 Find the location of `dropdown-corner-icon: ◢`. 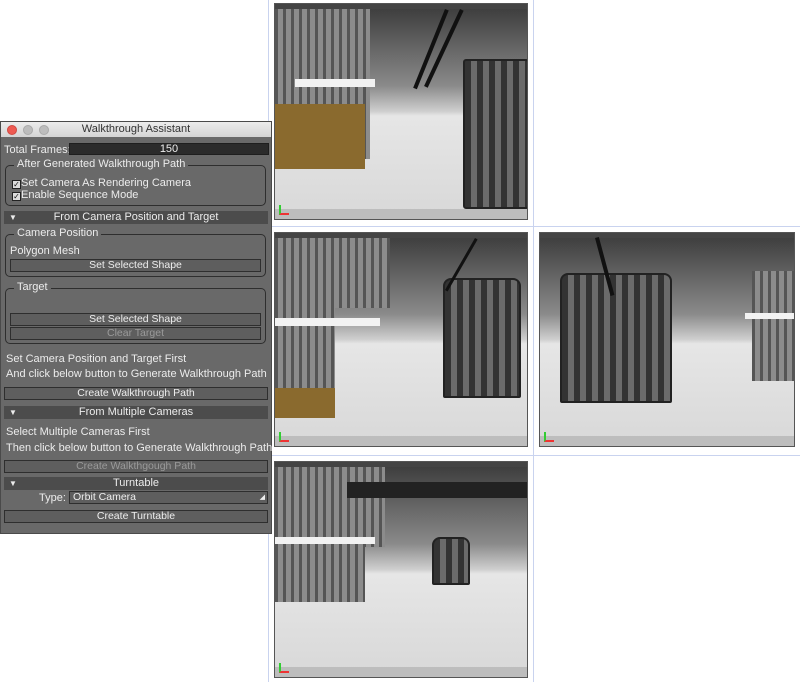

dropdown-corner-icon: ◢ is located at coordinates (262, 497).